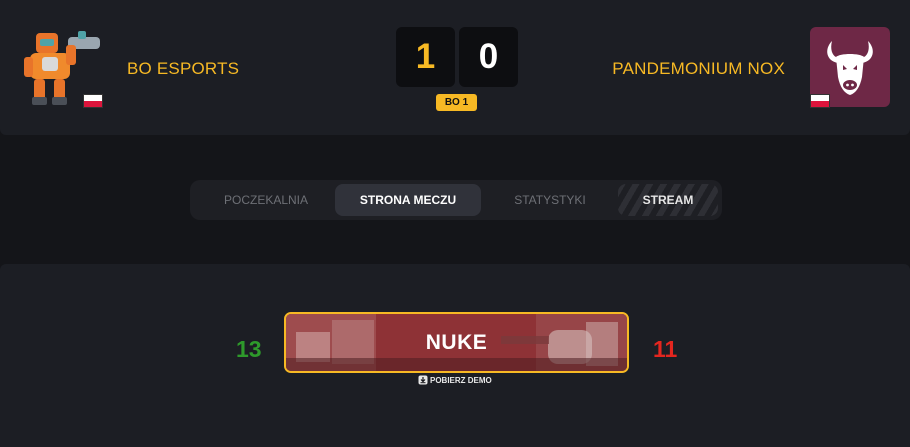 The width and height of the screenshot is (910, 447). Describe the element at coordinates (550, 200) in the screenshot. I see `tab-statystyki: STATYSTYKI` at that location.